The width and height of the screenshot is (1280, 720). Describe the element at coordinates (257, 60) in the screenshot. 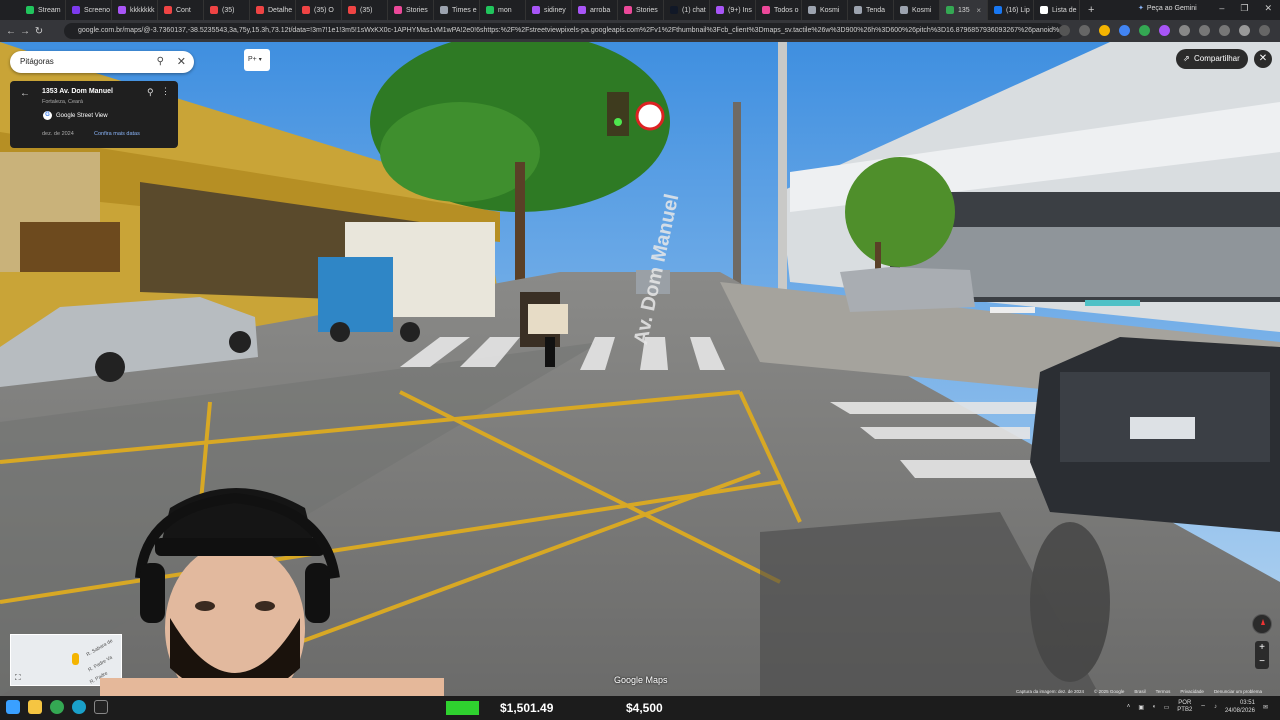

I see `pegman-layer-button: P+ ▾` at that location.